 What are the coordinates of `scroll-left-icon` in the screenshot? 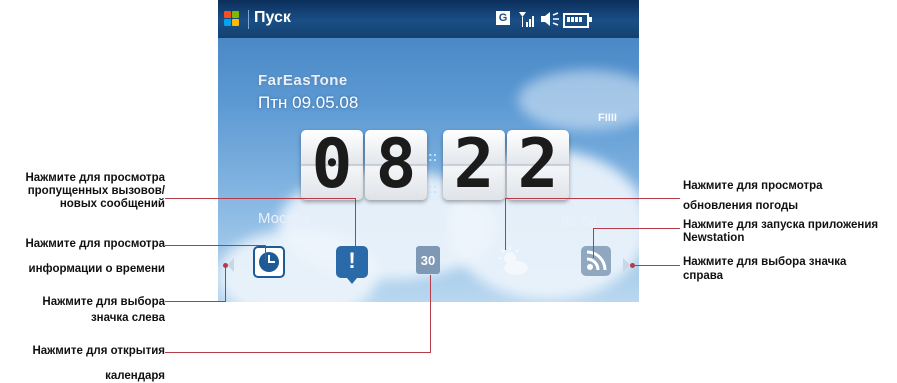 It's located at (230, 265).